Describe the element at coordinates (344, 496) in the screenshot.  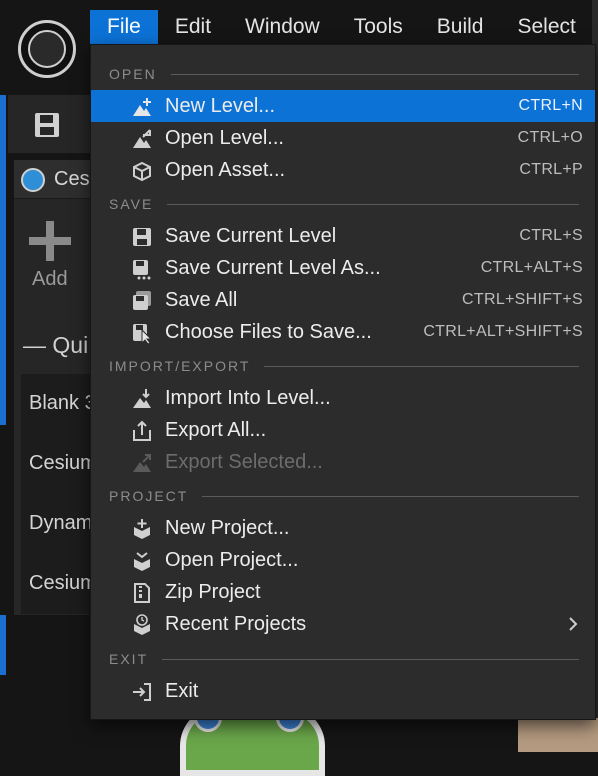
I see `section-project: PROJECT` at that location.